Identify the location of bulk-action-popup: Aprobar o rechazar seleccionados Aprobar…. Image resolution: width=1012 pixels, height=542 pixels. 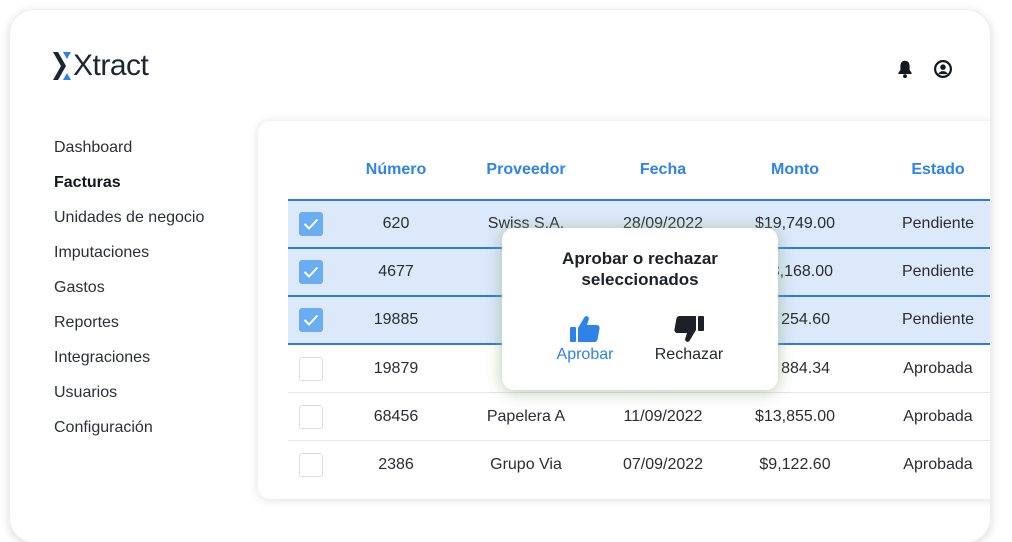
(640, 309).